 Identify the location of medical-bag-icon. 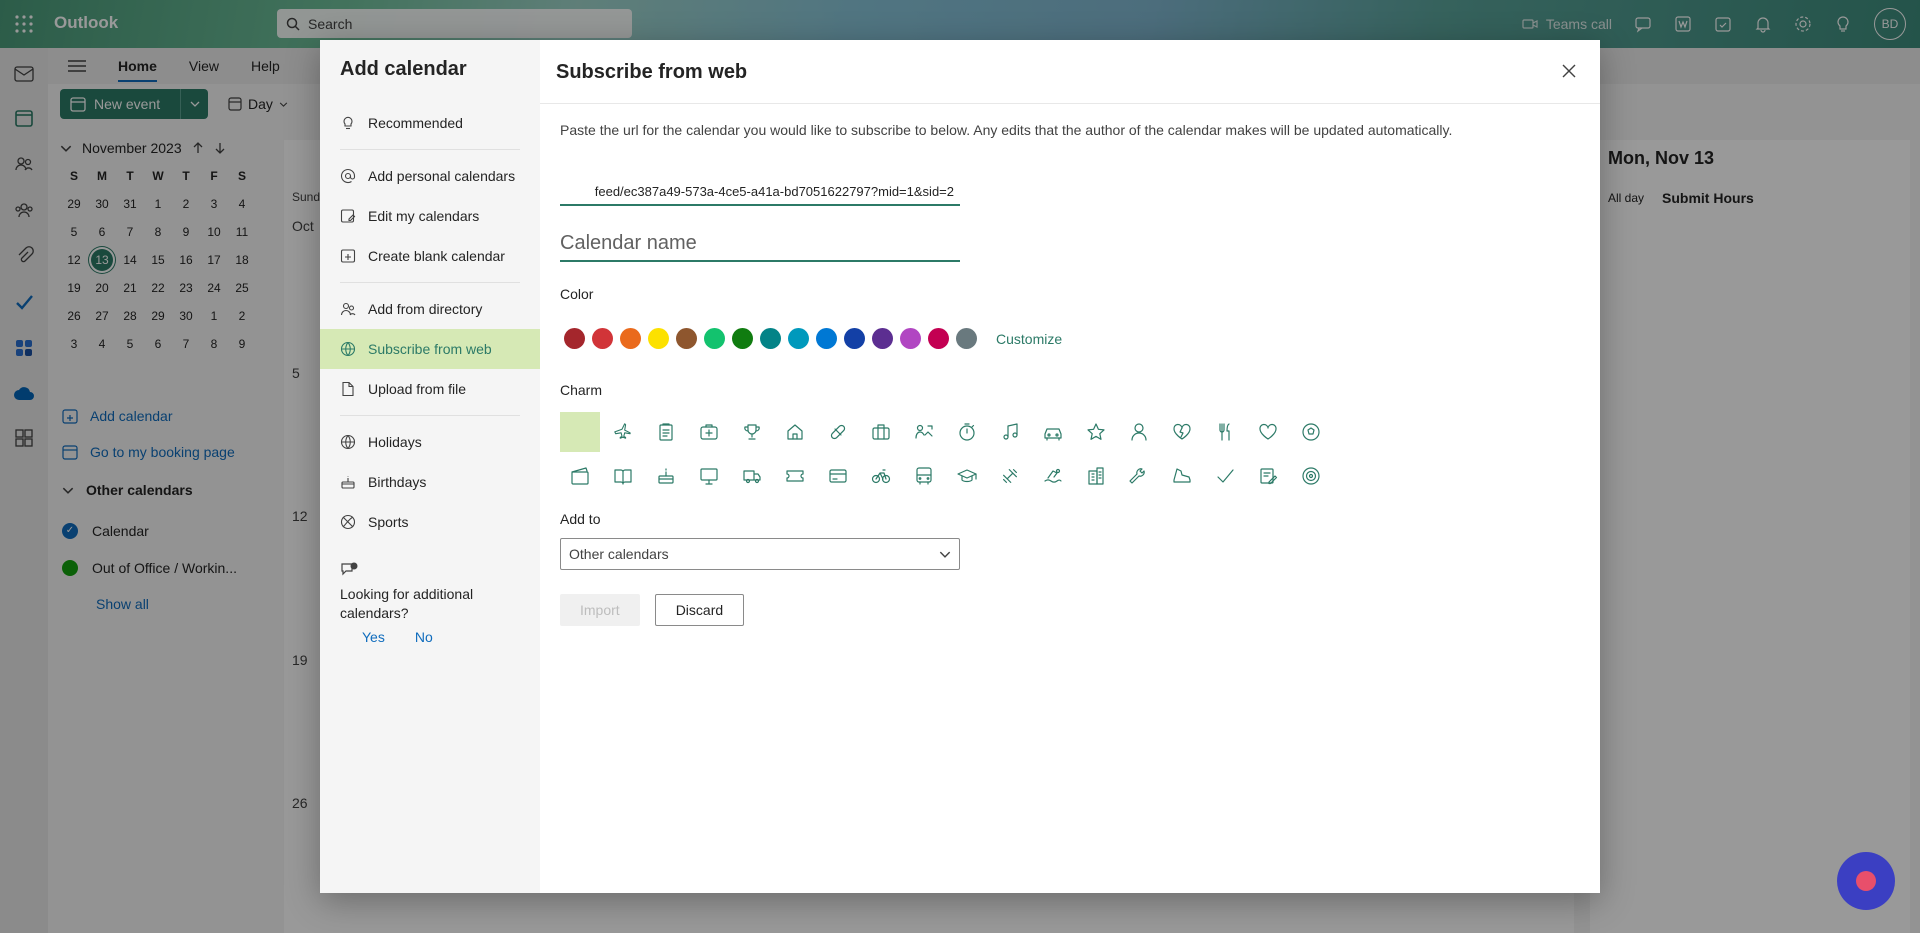
(709, 432).